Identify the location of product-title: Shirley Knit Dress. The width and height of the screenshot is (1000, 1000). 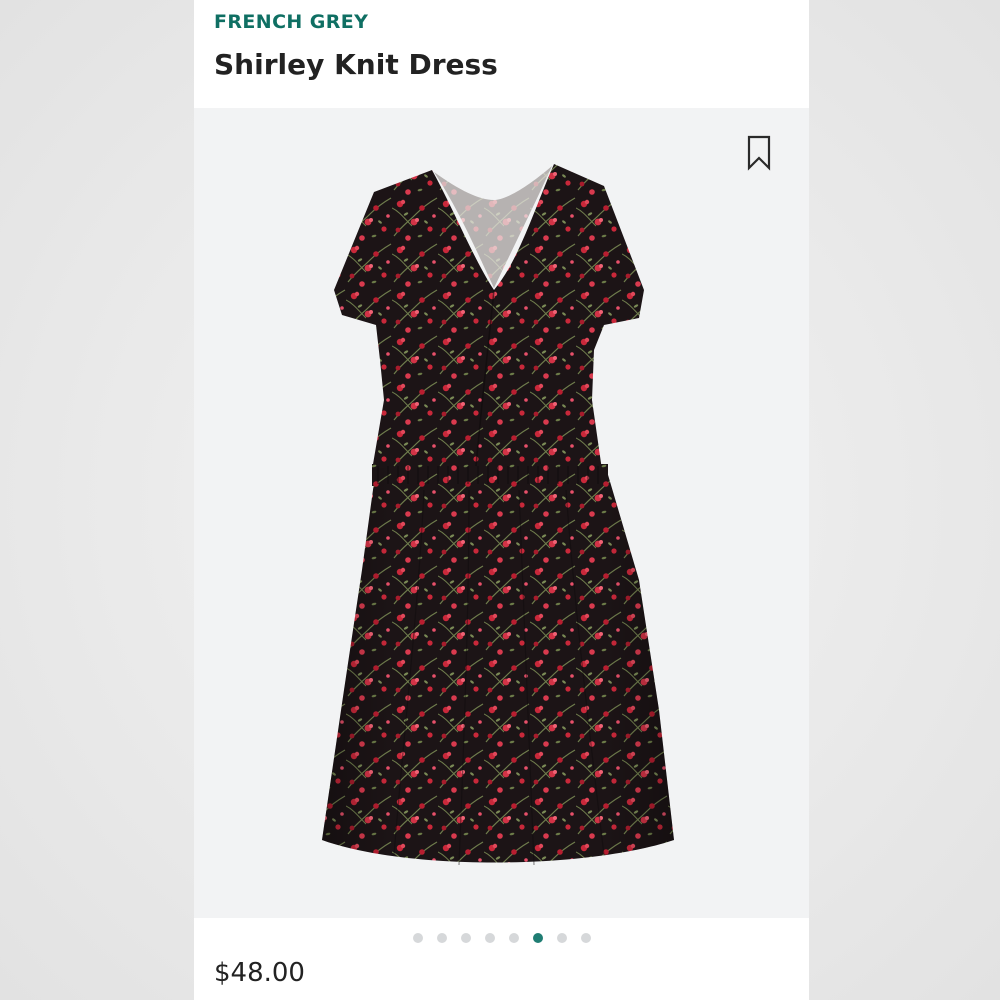
(356, 64).